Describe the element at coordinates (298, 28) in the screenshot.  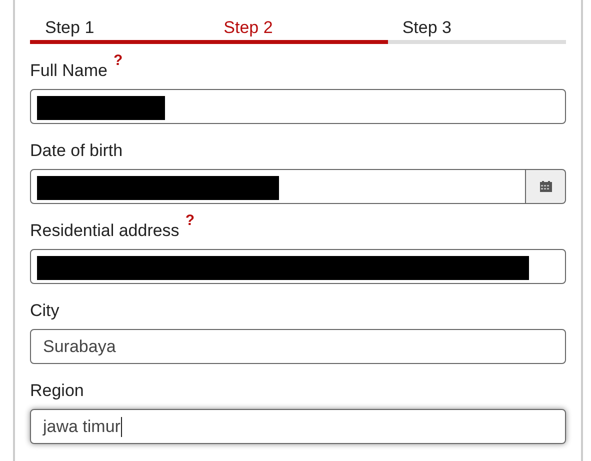
I see `step-tab: Step 2` at that location.